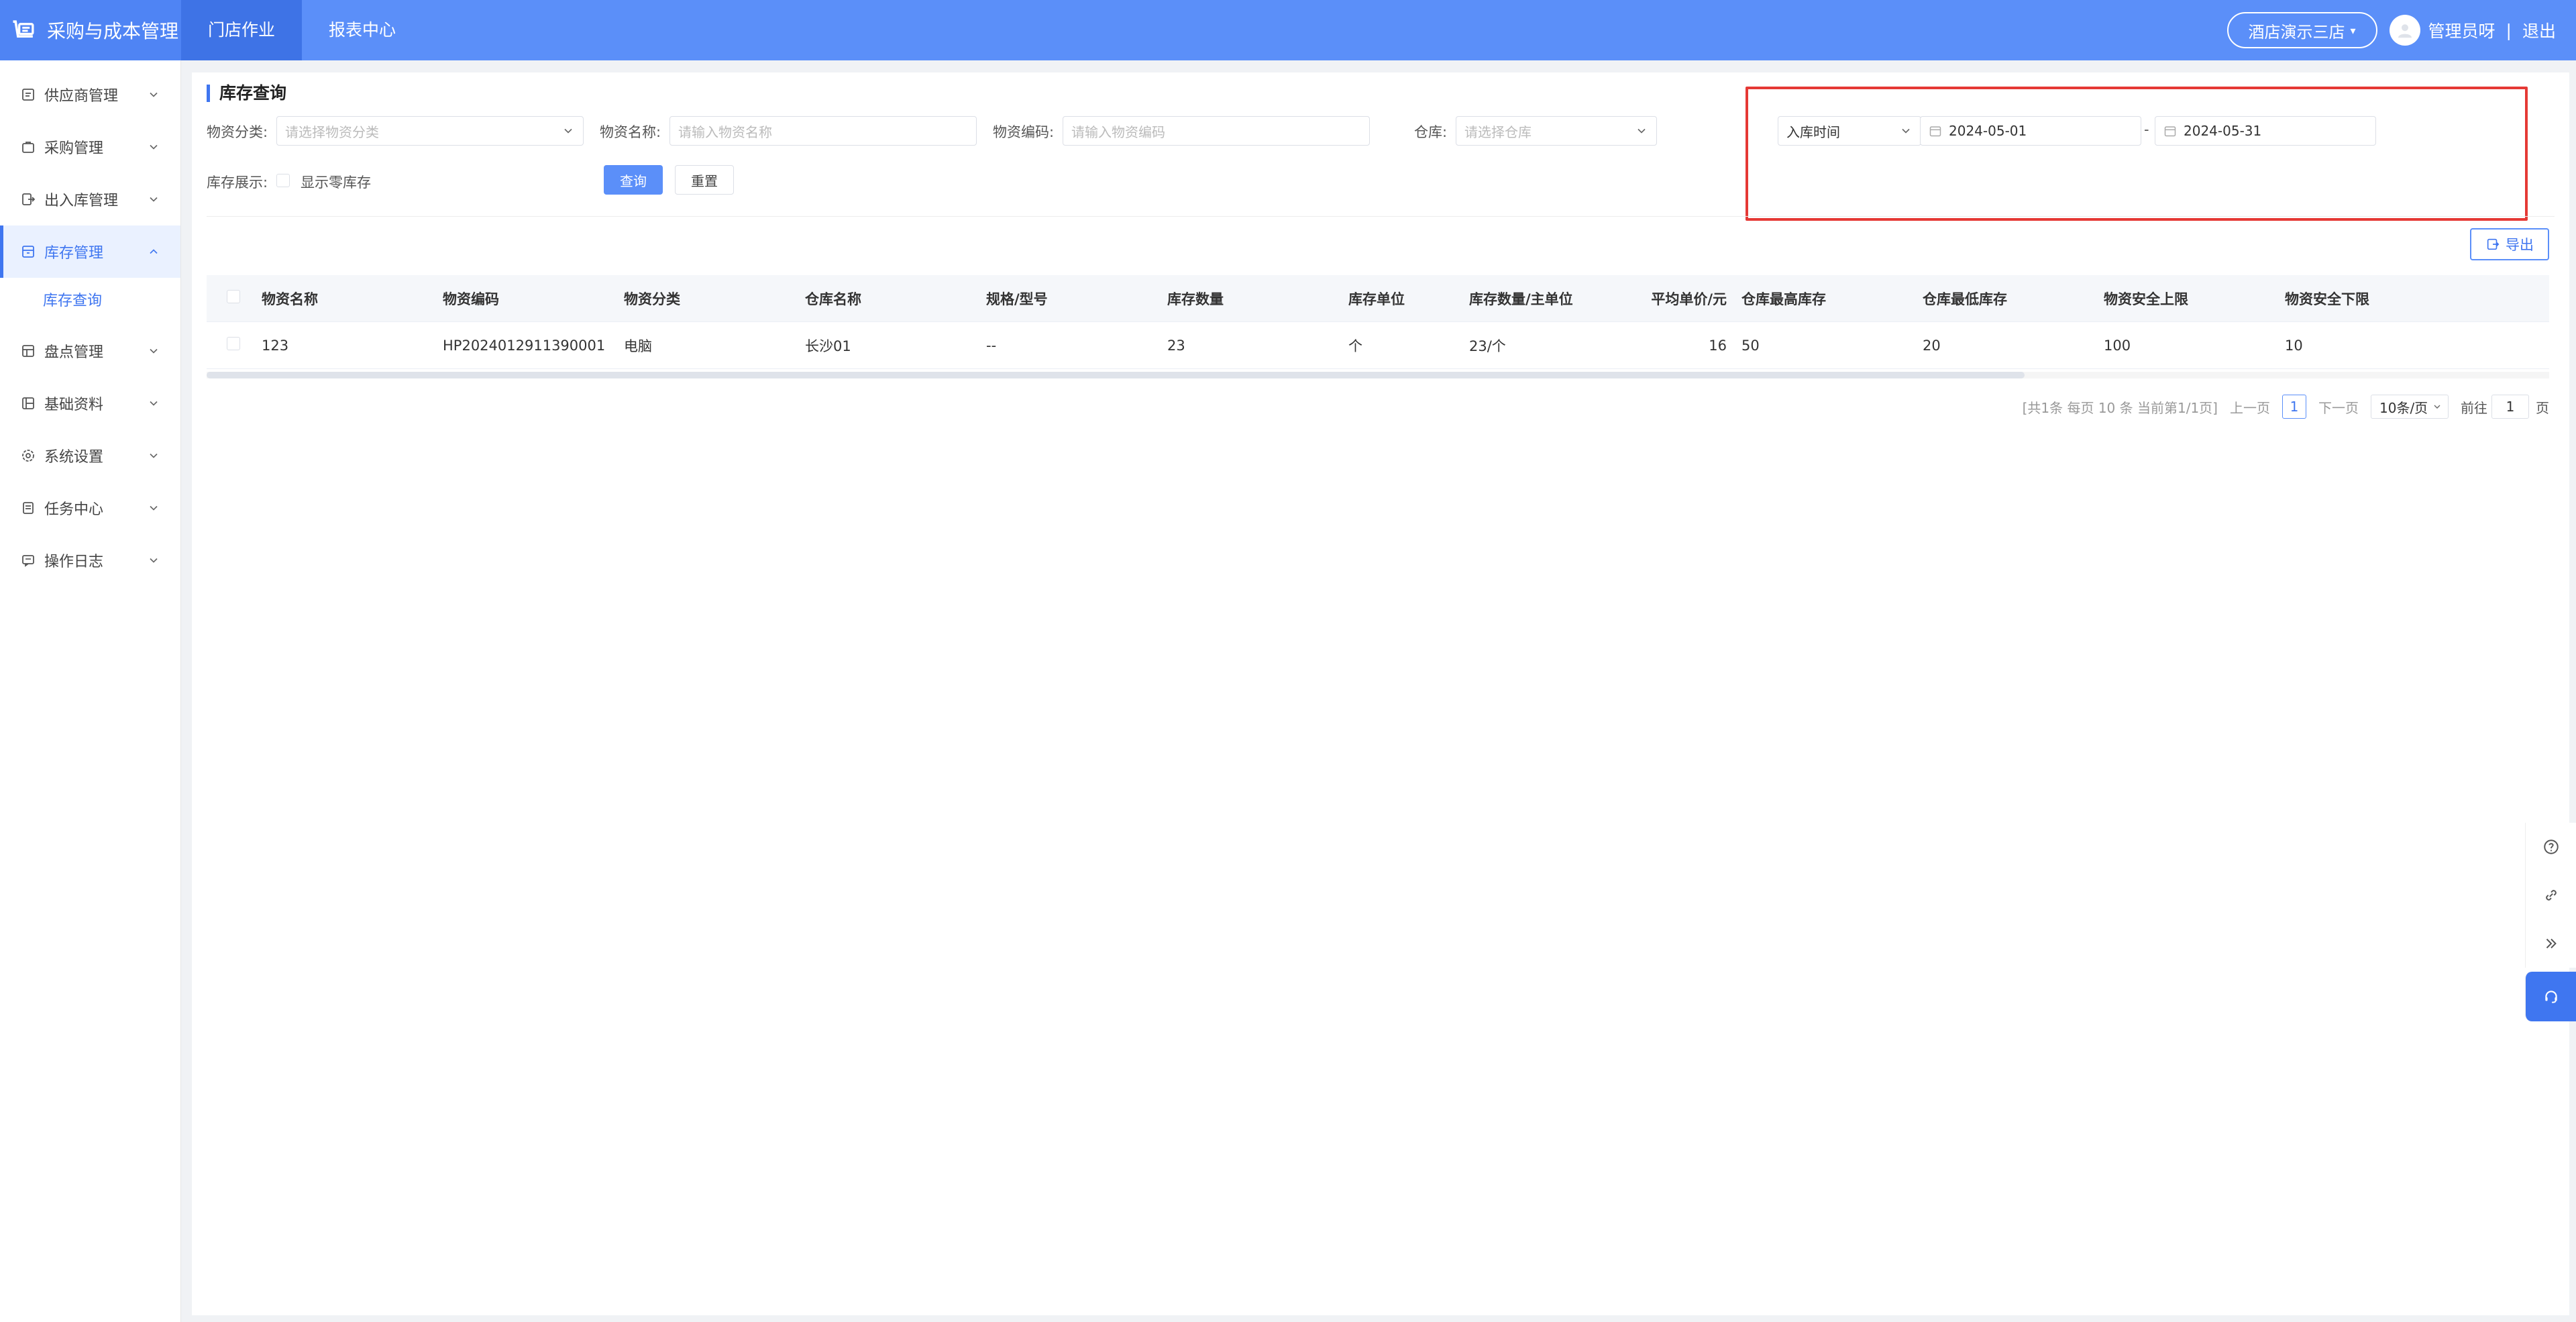 This screenshot has width=2576, height=1322. What do you see at coordinates (1556, 131) in the screenshot?
I see `warehouse-select: 请选择仓库` at bounding box center [1556, 131].